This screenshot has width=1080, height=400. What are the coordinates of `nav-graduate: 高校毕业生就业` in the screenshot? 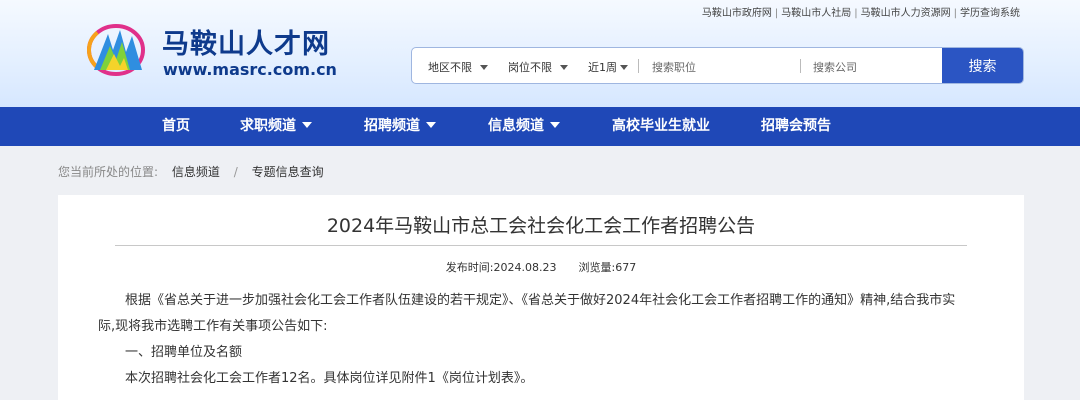 It's located at (661, 126).